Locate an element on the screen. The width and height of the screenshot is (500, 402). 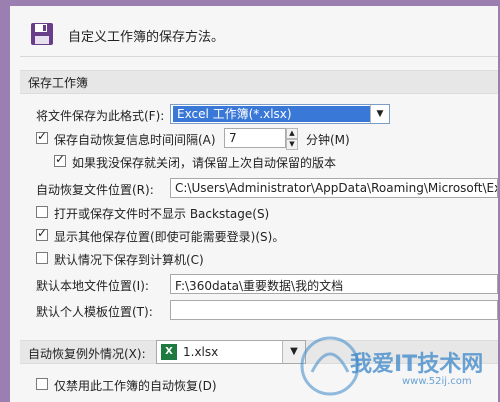
exceptions-label: 自动恢复例外情况(X): is located at coordinates (87, 354).